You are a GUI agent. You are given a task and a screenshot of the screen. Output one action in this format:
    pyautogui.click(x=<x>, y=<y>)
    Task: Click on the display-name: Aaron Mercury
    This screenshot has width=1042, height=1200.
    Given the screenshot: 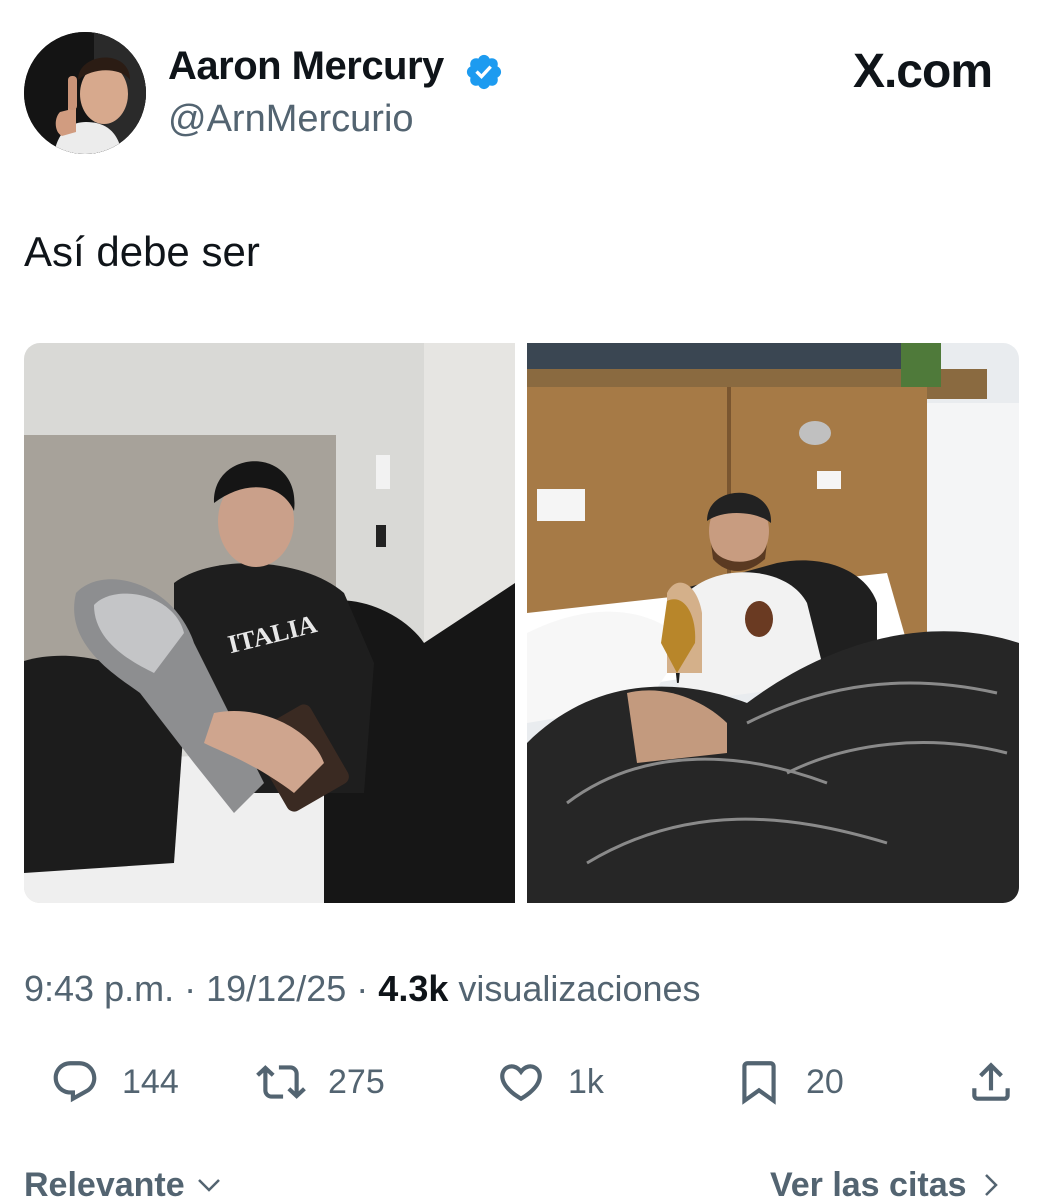 What is the action you would take?
    pyautogui.click(x=306, y=66)
    